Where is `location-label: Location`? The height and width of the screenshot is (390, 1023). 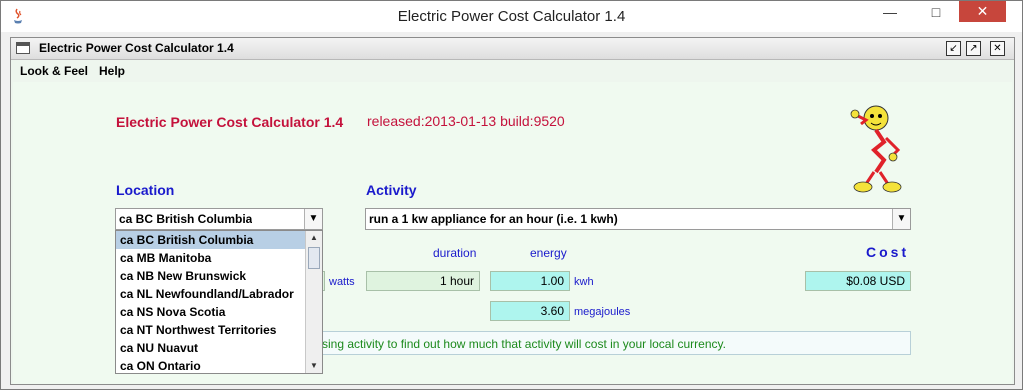 location-label: Location is located at coordinates (145, 190).